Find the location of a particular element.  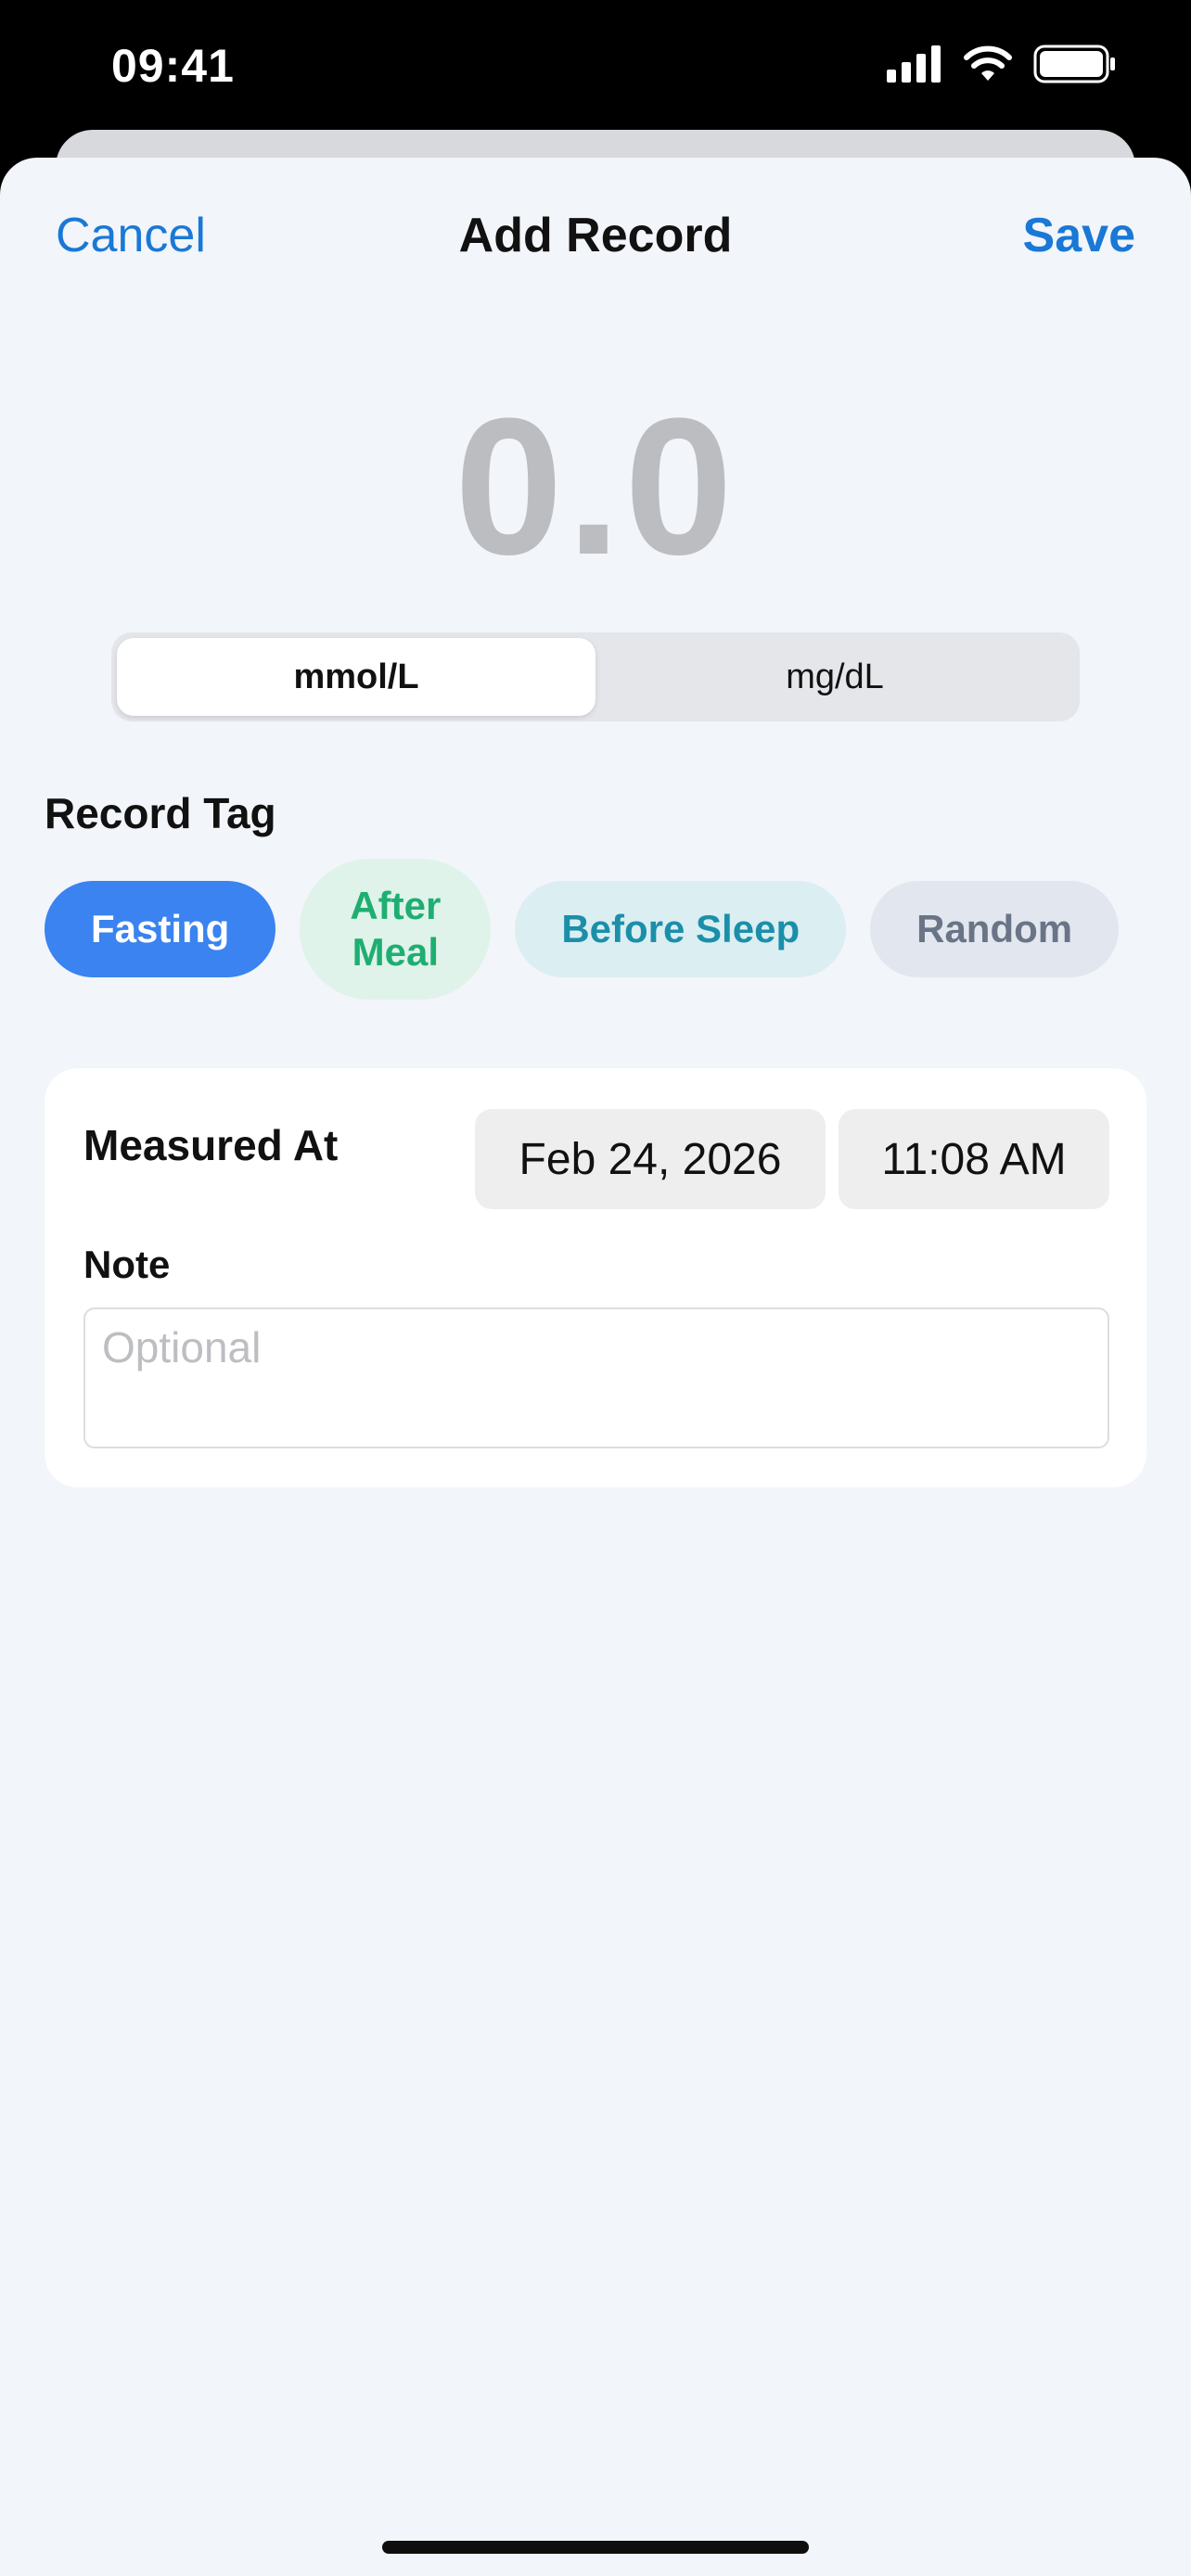

tag-before-sleep: Before Sleep is located at coordinates (681, 929).